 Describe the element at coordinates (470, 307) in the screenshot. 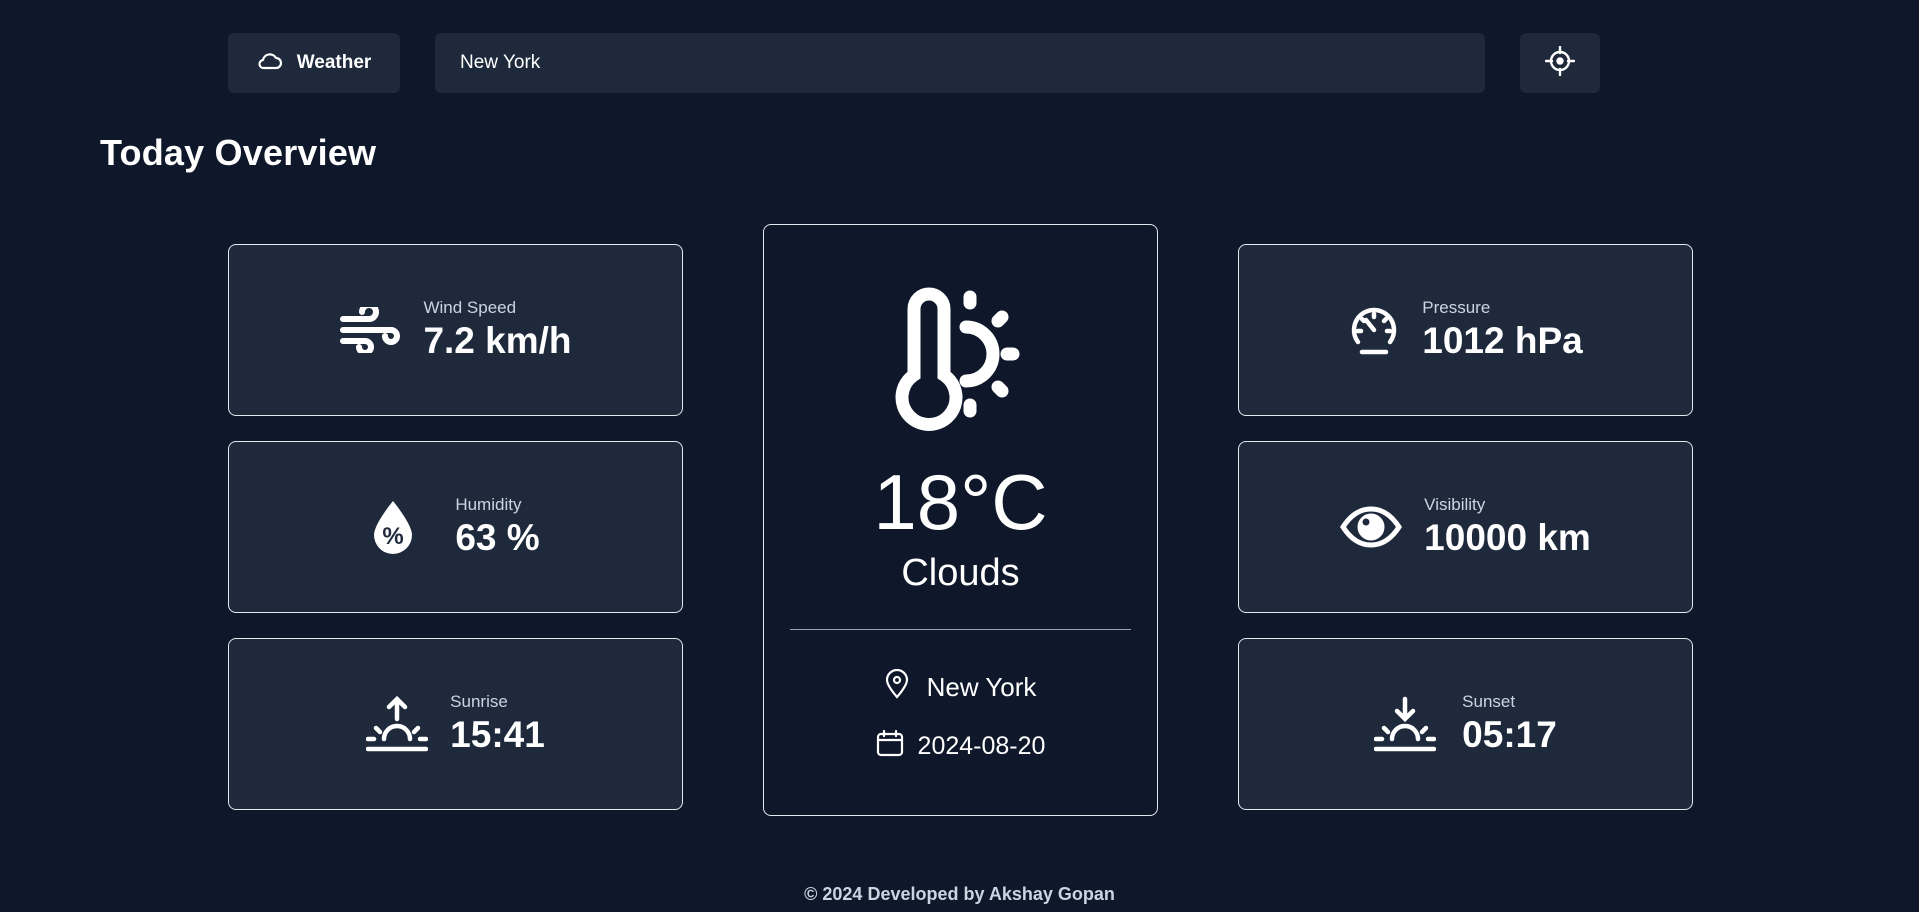

I see `wind-speed-label: Wind Speed` at that location.